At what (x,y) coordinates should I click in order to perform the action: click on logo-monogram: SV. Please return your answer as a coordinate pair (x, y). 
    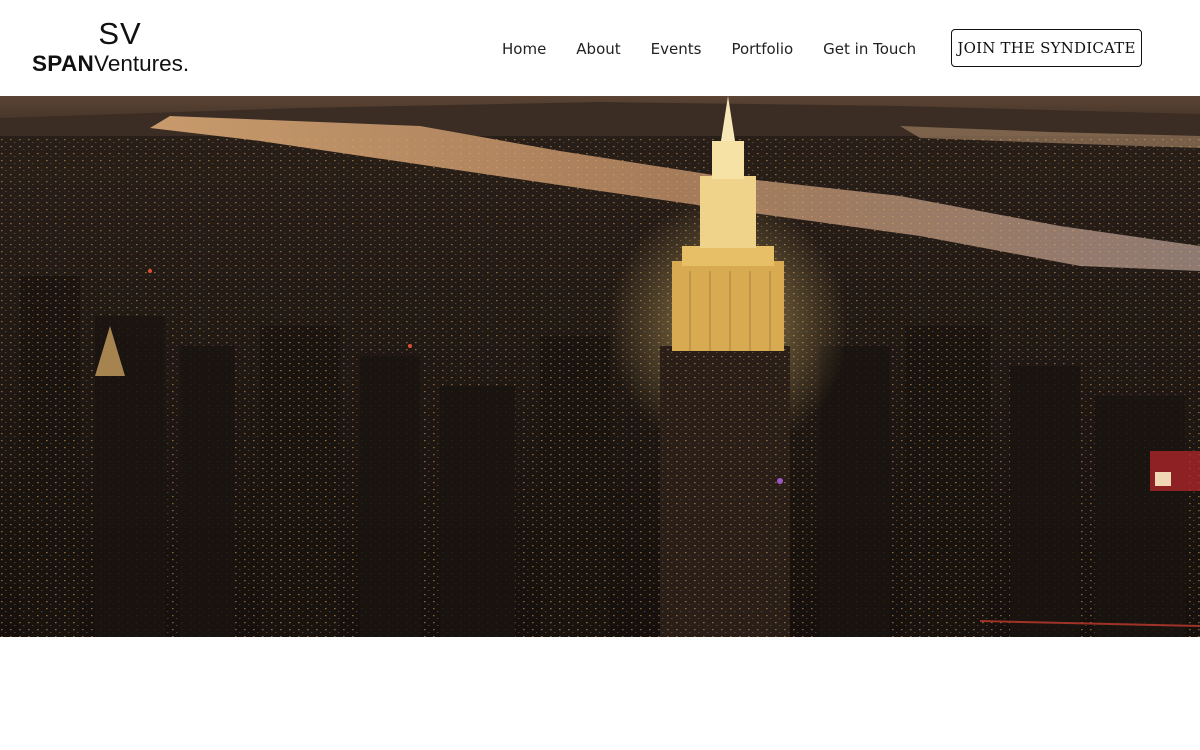
    Looking at the image, I should click on (120, 33).